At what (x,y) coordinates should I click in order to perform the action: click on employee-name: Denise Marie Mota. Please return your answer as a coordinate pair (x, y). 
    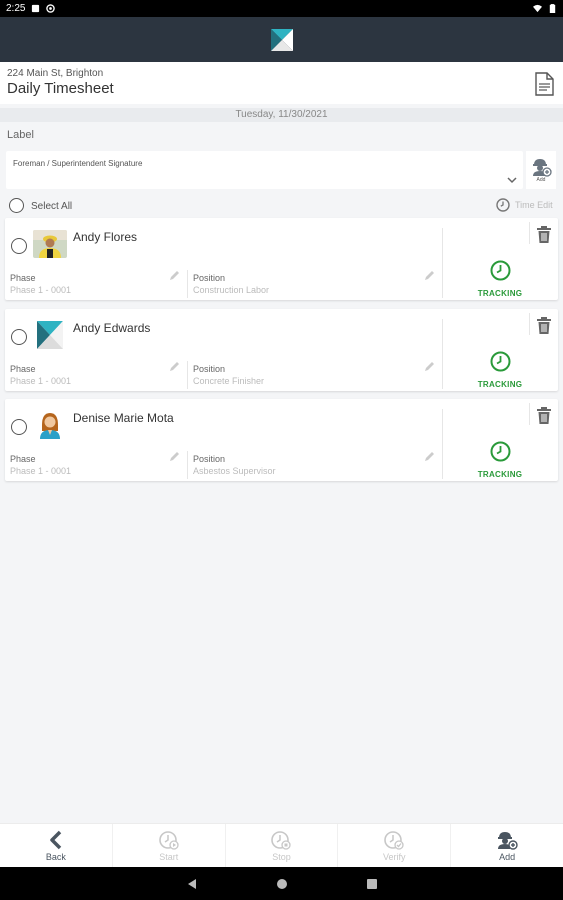
    Looking at the image, I should click on (123, 418).